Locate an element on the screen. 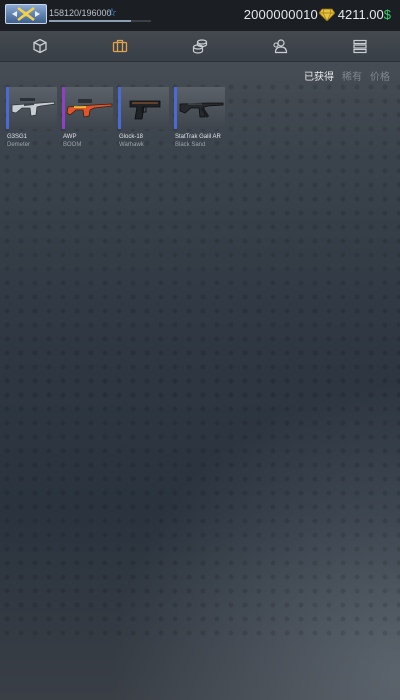 The image size is (400, 700). item-skin: Demeter is located at coordinates (19, 145).